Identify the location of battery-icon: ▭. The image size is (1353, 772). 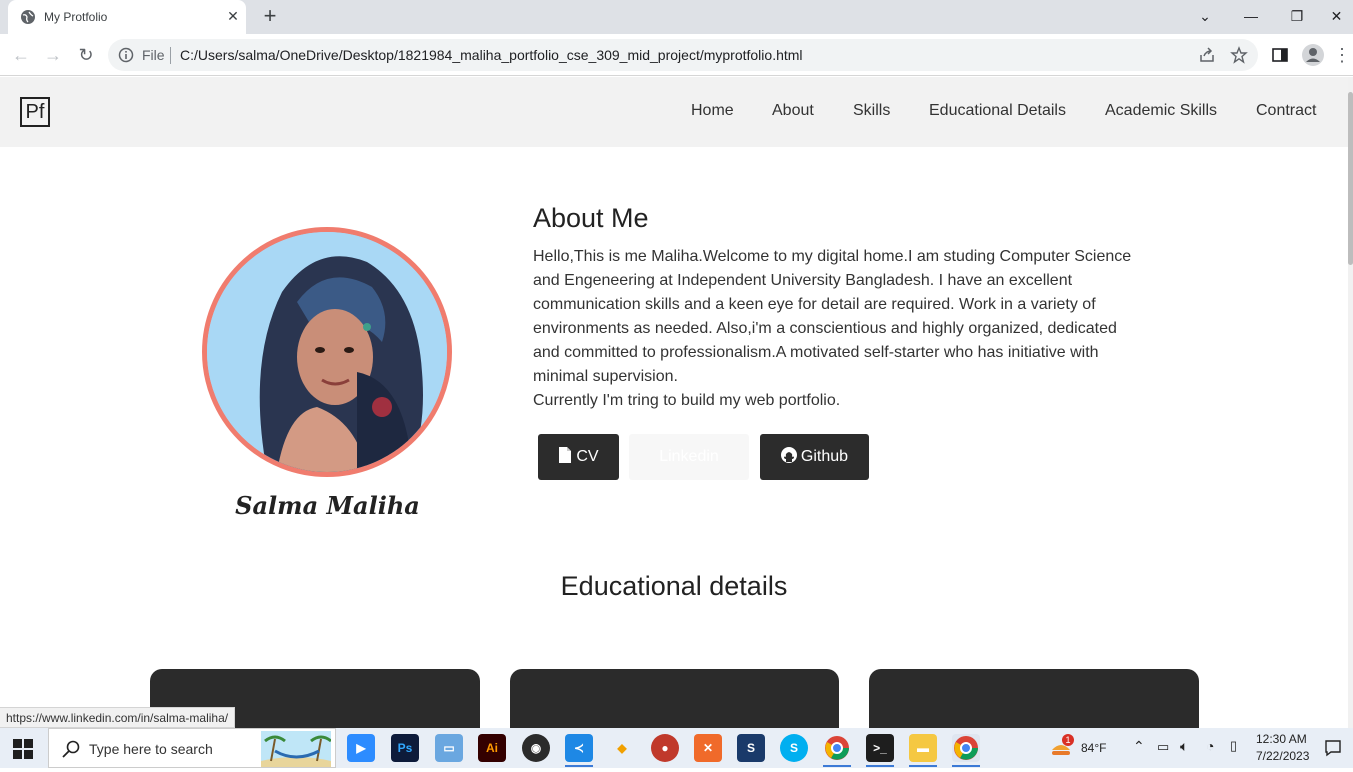
(1163, 747).